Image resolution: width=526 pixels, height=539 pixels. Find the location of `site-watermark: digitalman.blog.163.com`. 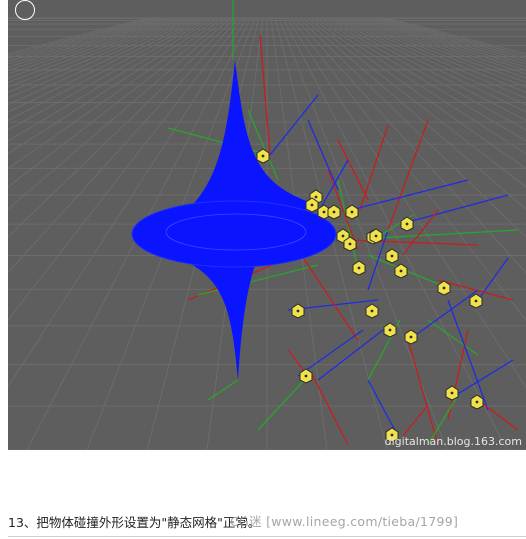

site-watermark: digitalman.blog.163.com is located at coordinates (453, 441).